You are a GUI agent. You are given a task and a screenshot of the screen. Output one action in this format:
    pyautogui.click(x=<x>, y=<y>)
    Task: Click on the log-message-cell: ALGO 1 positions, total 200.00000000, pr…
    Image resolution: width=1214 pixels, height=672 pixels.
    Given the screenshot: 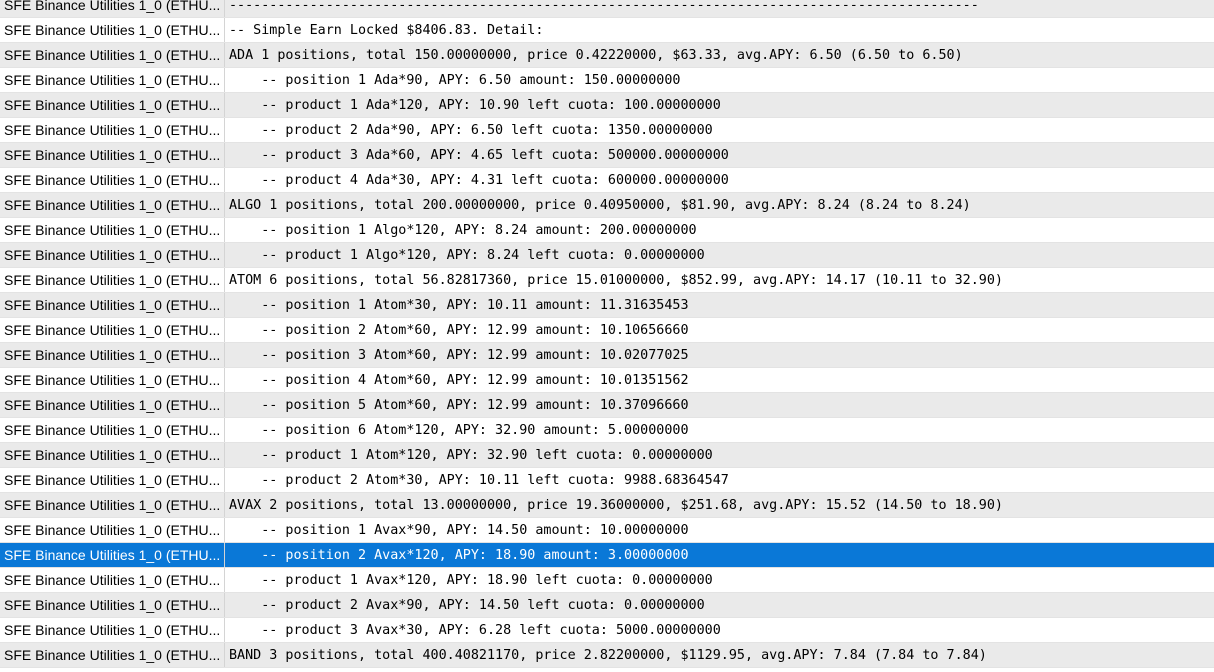 What is the action you would take?
    pyautogui.click(x=600, y=205)
    